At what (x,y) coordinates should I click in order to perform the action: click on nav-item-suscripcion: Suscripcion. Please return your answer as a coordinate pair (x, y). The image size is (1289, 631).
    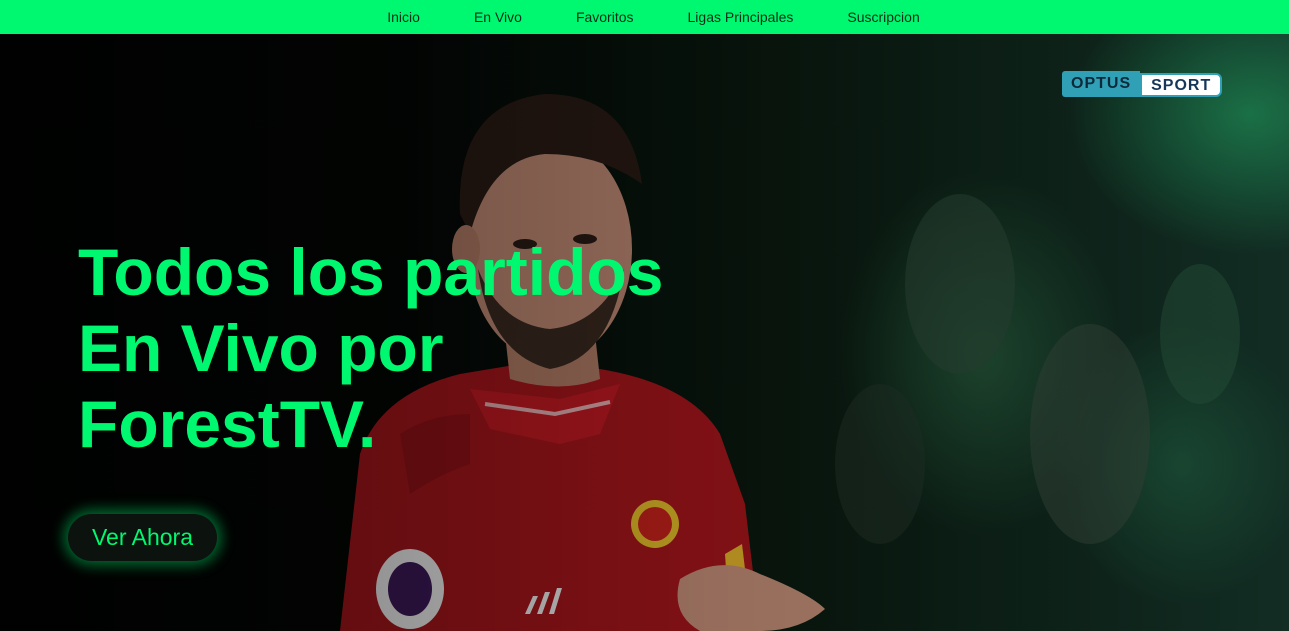
    Looking at the image, I should click on (883, 17).